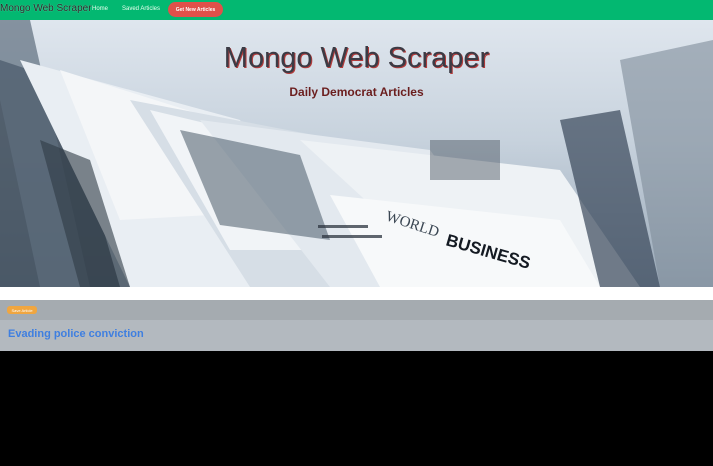  What do you see at coordinates (195, 9) in the screenshot?
I see `get-new-articles-button: Get New Articles` at bounding box center [195, 9].